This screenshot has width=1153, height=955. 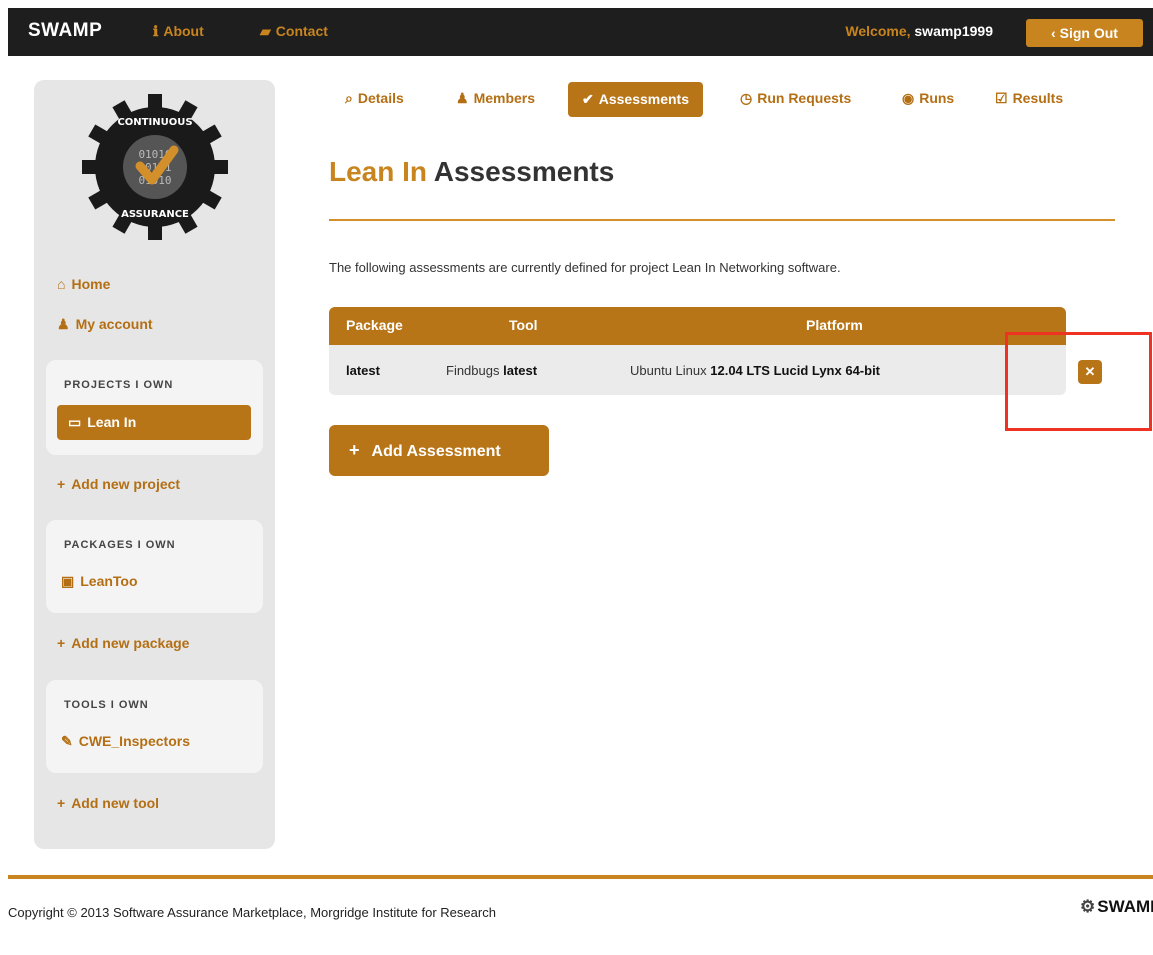 What do you see at coordinates (75, 422) in the screenshot?
I see `folder-open-icon: ▭` at bounding box center [75, 422].